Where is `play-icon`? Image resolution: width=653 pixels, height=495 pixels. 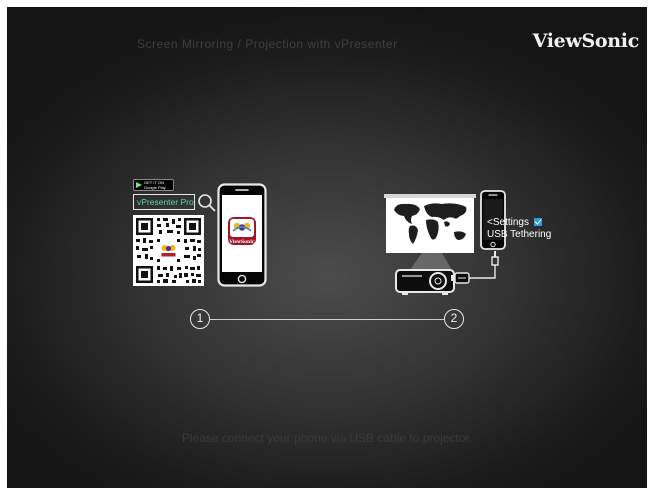
play-icon is located at coordinates (139, 185).